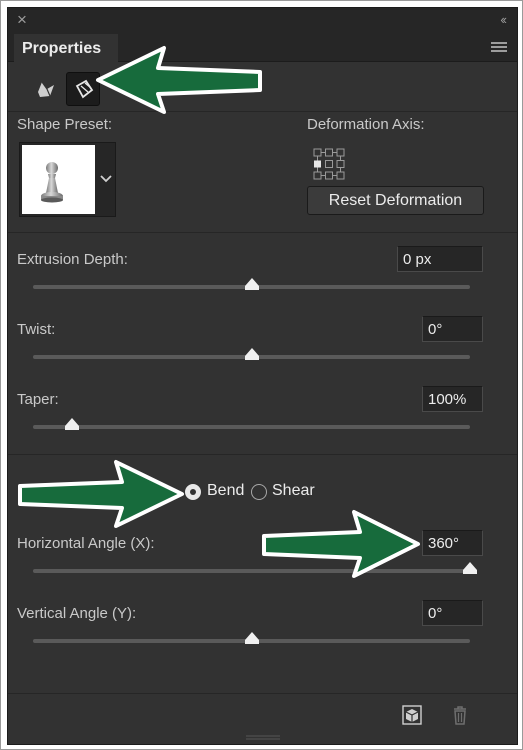  Describe the element at coordinates (262, 20) in the screenshot. I see `panel-titlebar: × ‹‹` at that location.